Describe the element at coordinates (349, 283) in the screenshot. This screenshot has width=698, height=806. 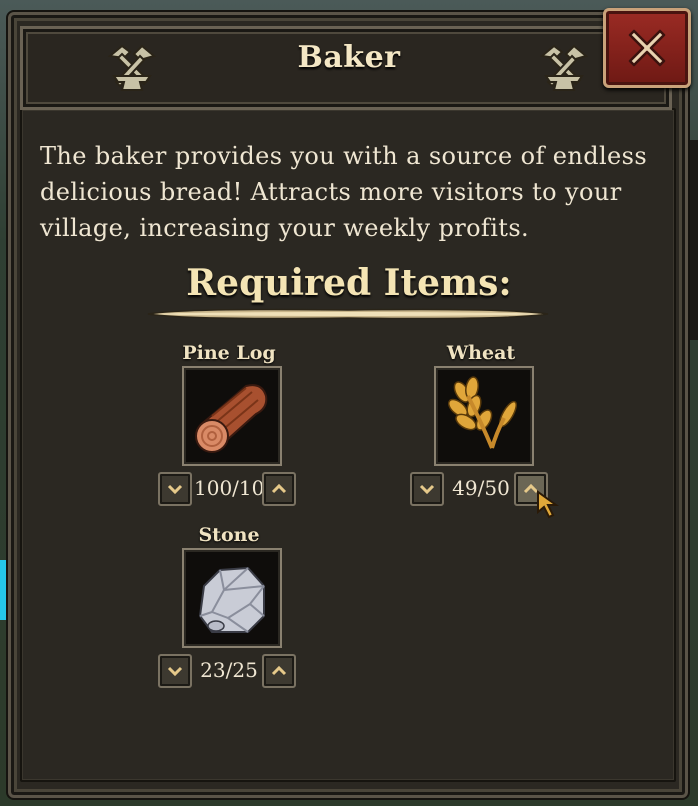
I see `required-items-title: Required Items:` at that location.